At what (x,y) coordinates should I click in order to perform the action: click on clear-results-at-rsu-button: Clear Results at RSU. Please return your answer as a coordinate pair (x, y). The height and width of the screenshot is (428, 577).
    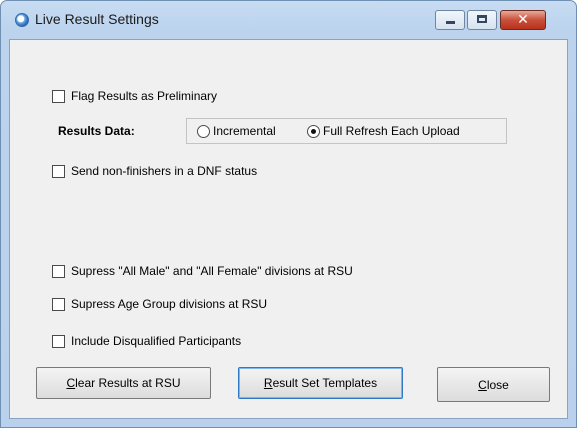
    Looking at the image, I should click on (123, 383).